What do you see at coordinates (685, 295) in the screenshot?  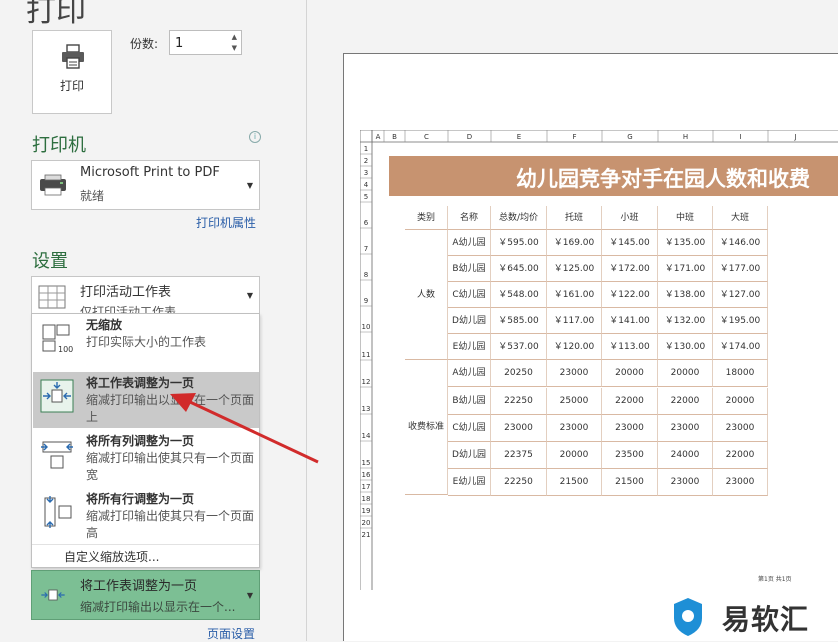 I see `value-cell: ￥138.00` at bounding box center [685, 295].